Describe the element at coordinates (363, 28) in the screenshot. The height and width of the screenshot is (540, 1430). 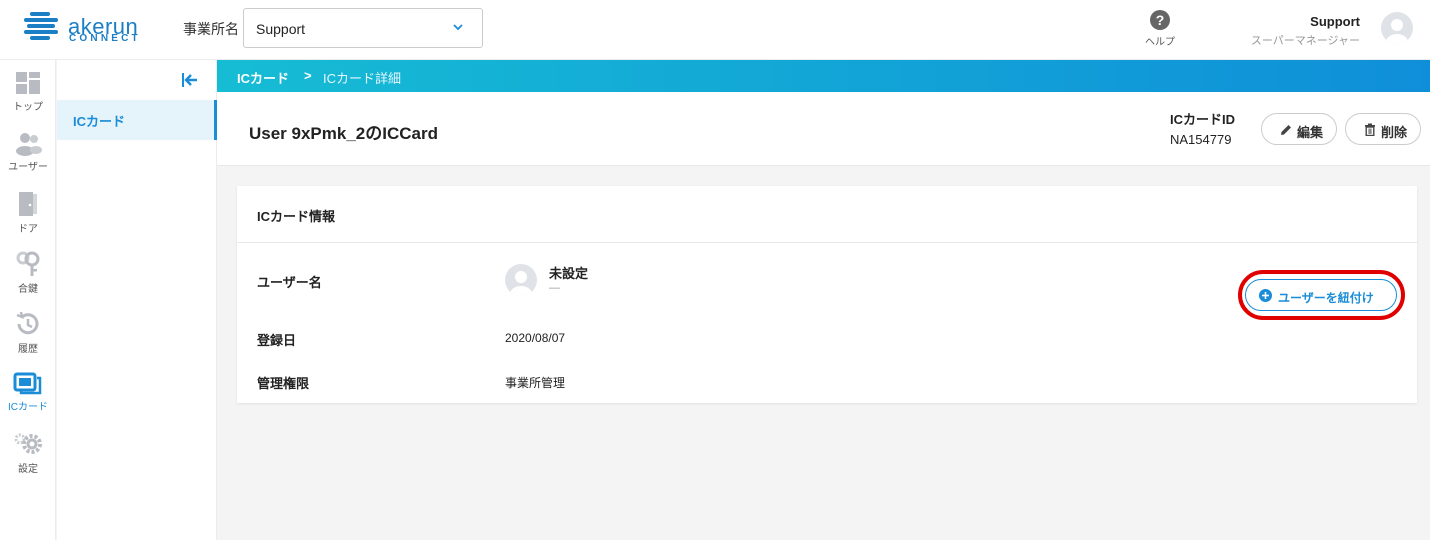
I see `office-select: Support` at that location.